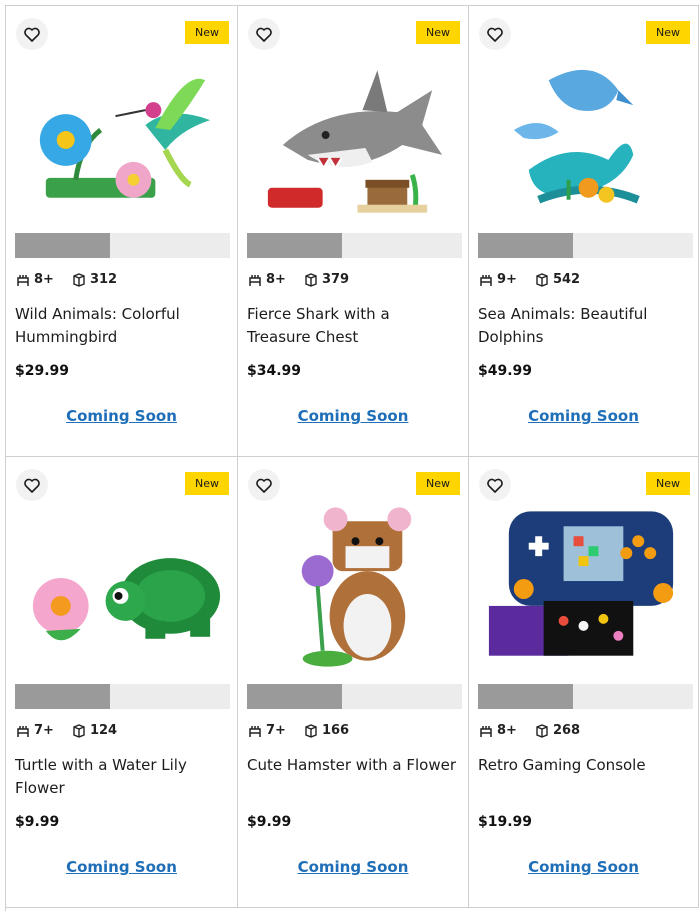 This screenshot has height=911, width=700. Describe the element at coordinates (529, 279) in the screenshot. I see `product-meta: 9+ 542` at that location.